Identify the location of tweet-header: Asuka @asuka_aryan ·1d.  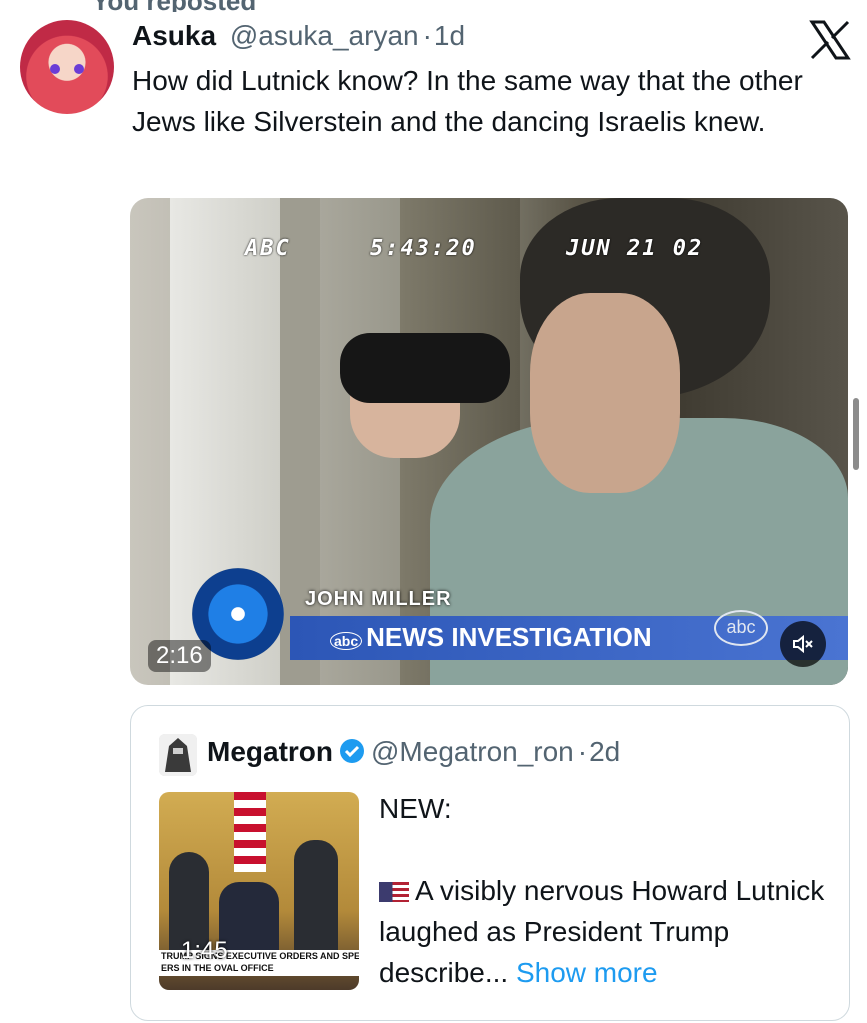
(298, 36).